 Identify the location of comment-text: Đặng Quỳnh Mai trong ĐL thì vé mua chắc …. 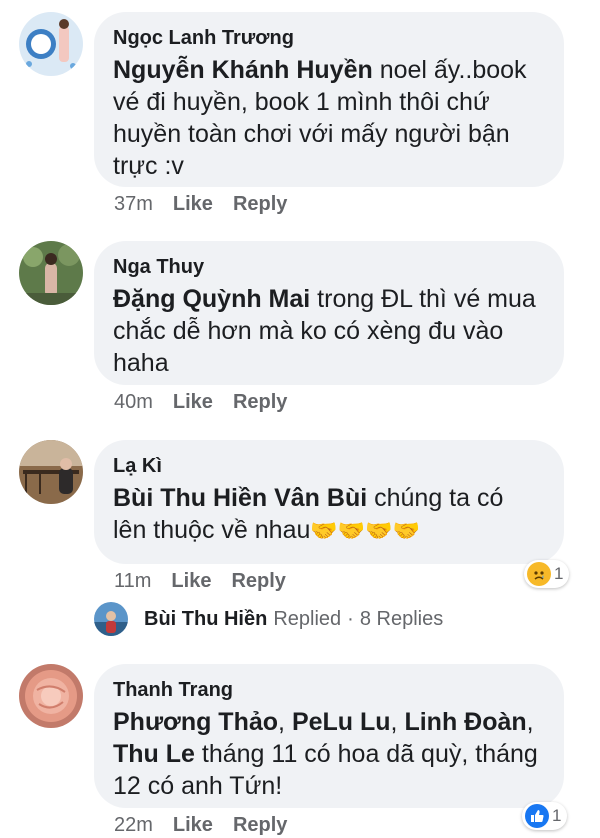
(327, 331).